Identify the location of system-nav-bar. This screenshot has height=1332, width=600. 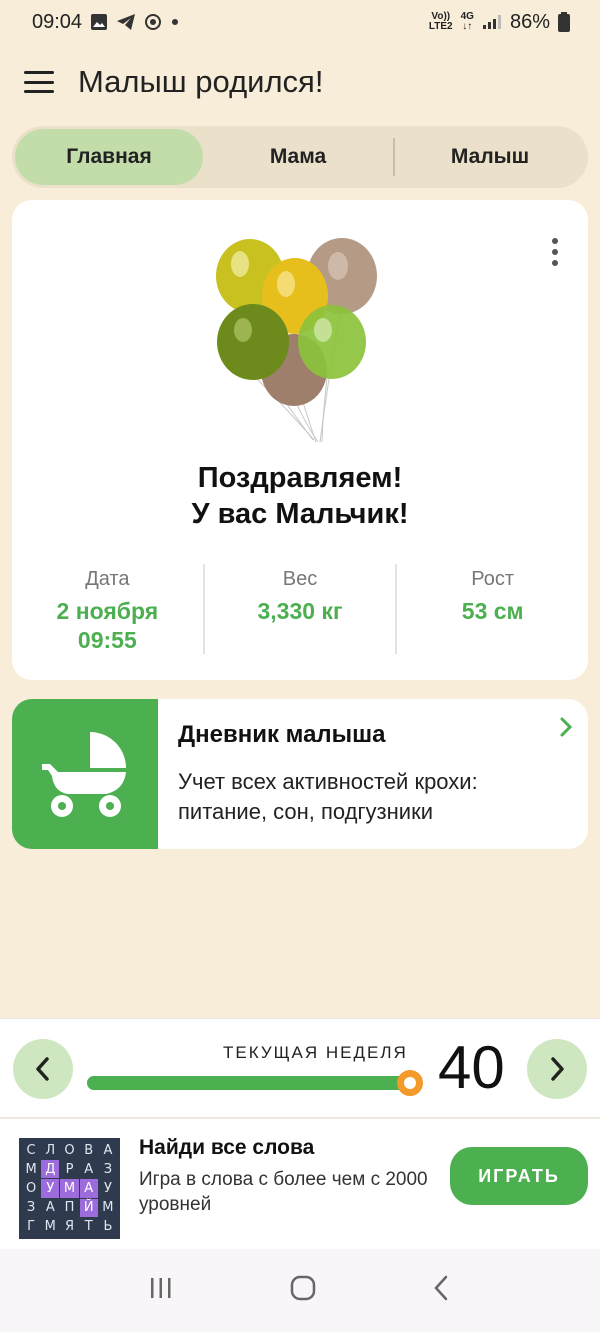
(300, 1290).